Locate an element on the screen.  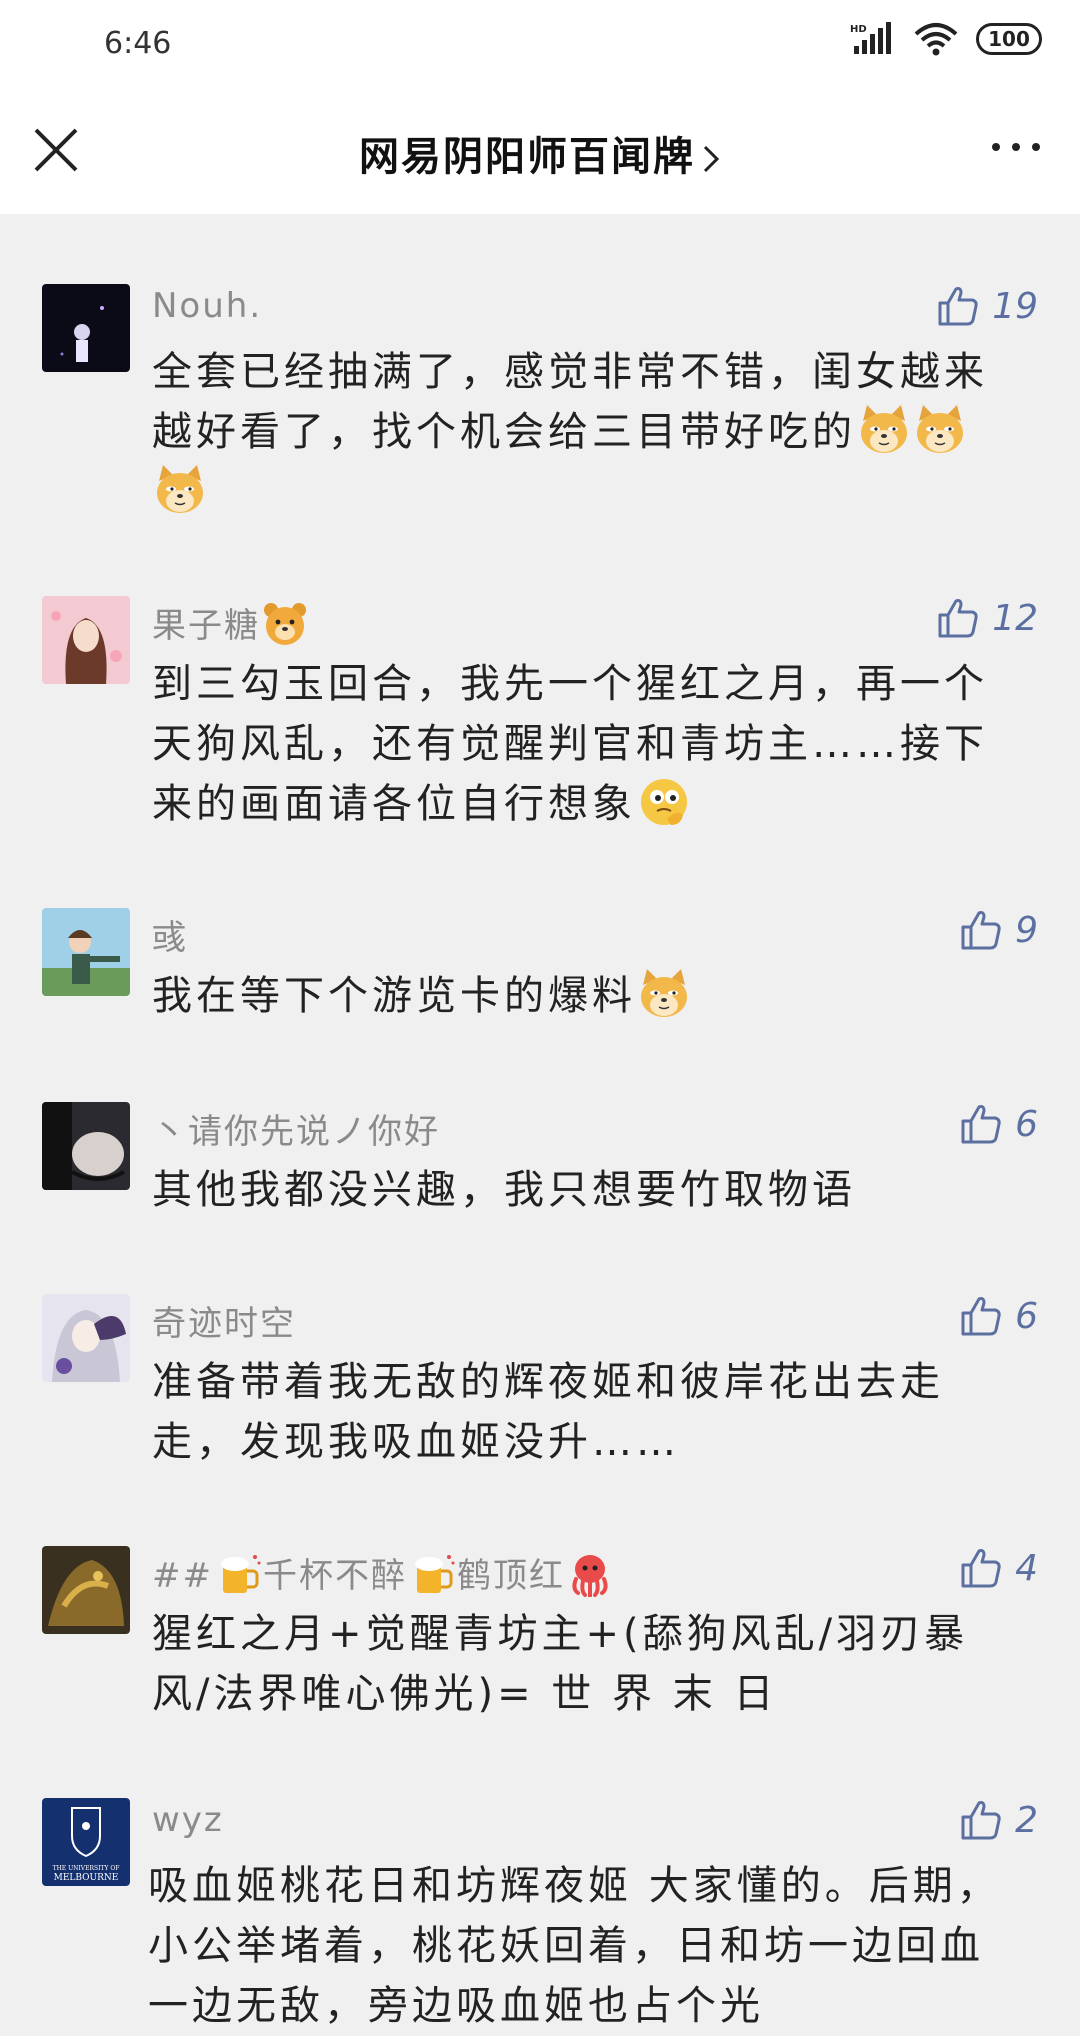
avatar-melbourne-text: MELBOURNE is located at coordinates (86, 1878).